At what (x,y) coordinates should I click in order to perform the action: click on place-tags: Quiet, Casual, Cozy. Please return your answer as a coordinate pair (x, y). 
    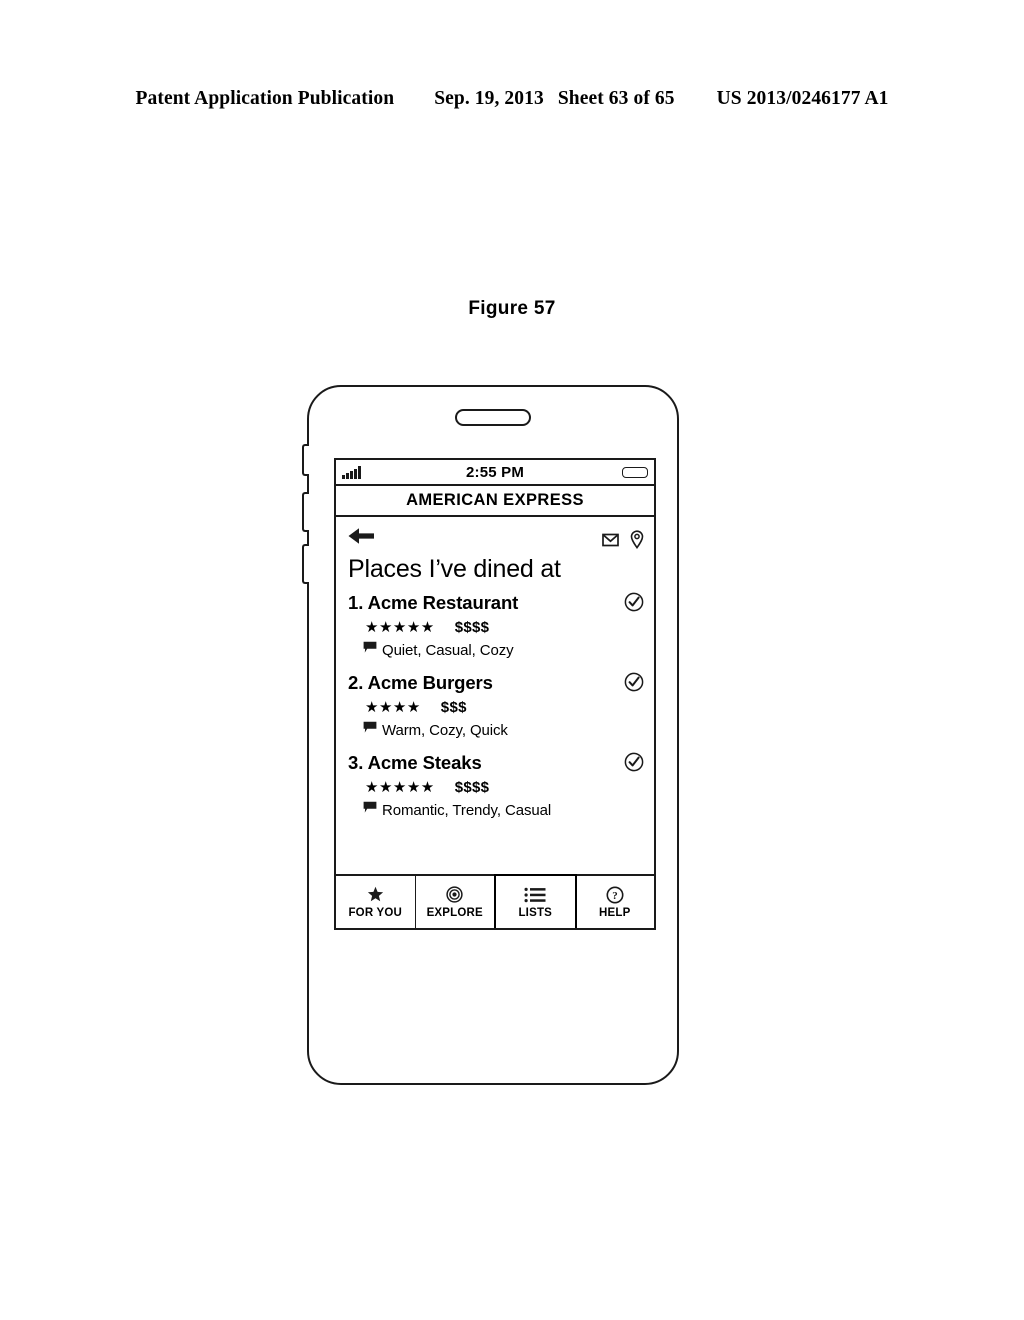
    Looking at the image, I should click on (448, 650).